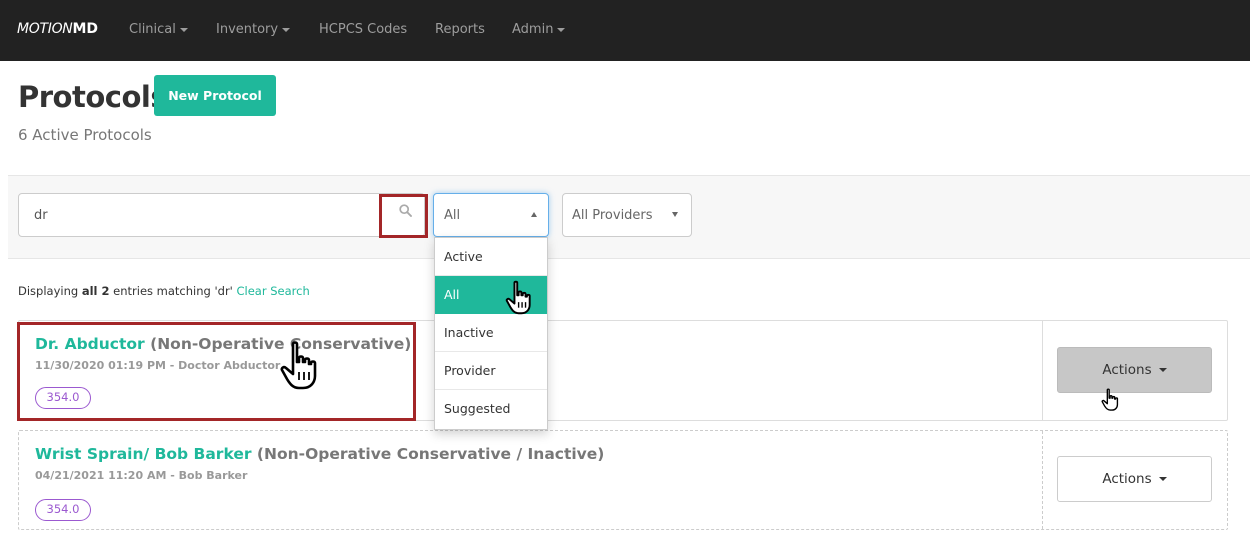  I want to click on results-prefix: Displaying, so click(48, 291).